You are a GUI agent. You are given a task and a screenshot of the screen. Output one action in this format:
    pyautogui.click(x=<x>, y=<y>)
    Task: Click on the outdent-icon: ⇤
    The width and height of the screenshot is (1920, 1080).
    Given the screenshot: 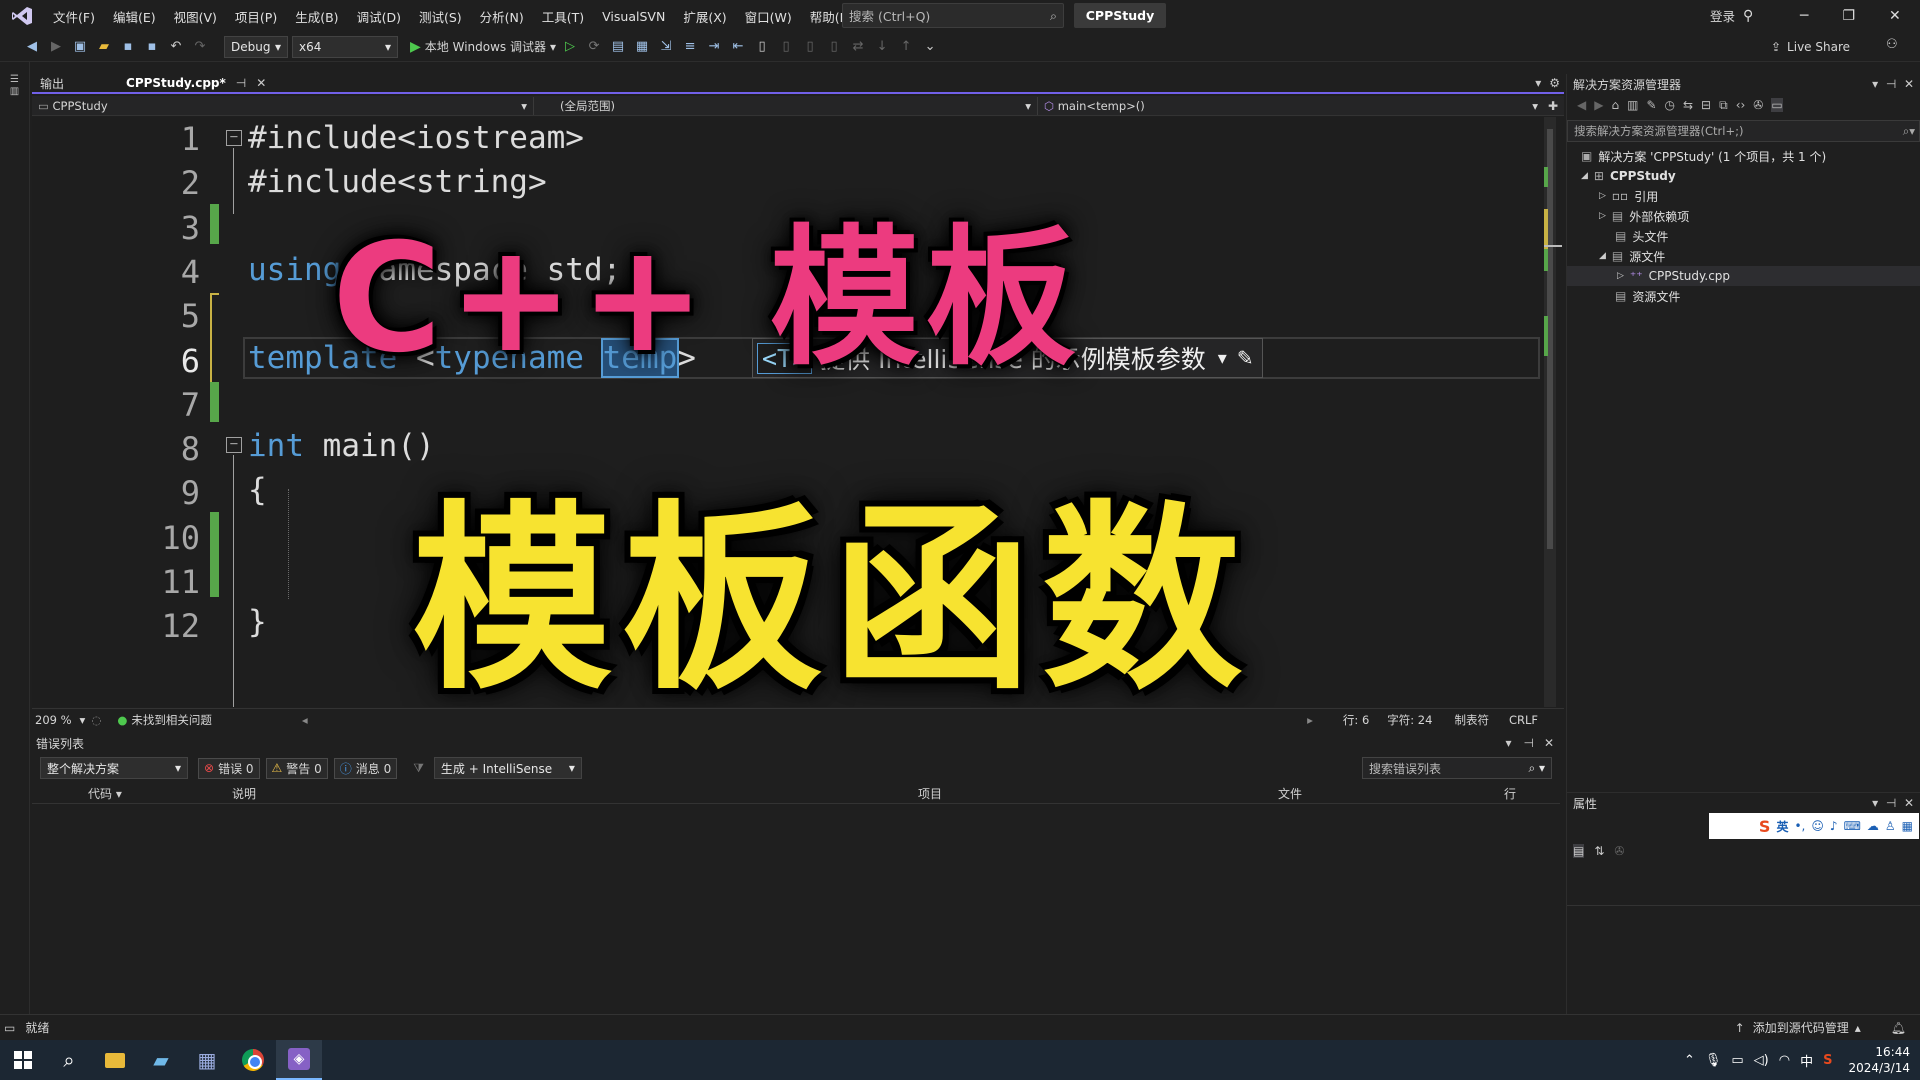 What is the action you would take?
    pyautogui.click(x=738, y=47)
    